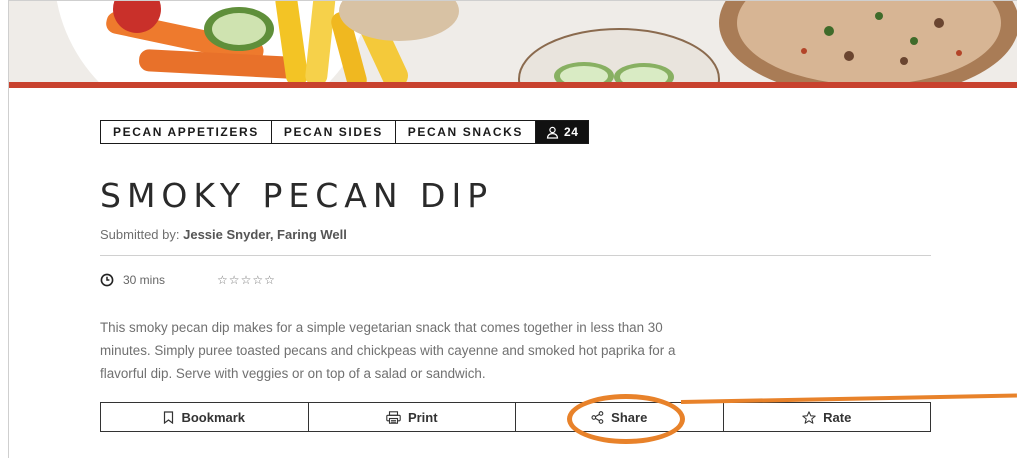 Image resolution: width=1017 pixels, height=458 pixels. I want to click on submitted-by-author: Jessie Snyder, Faring Well, so click(265, 234).